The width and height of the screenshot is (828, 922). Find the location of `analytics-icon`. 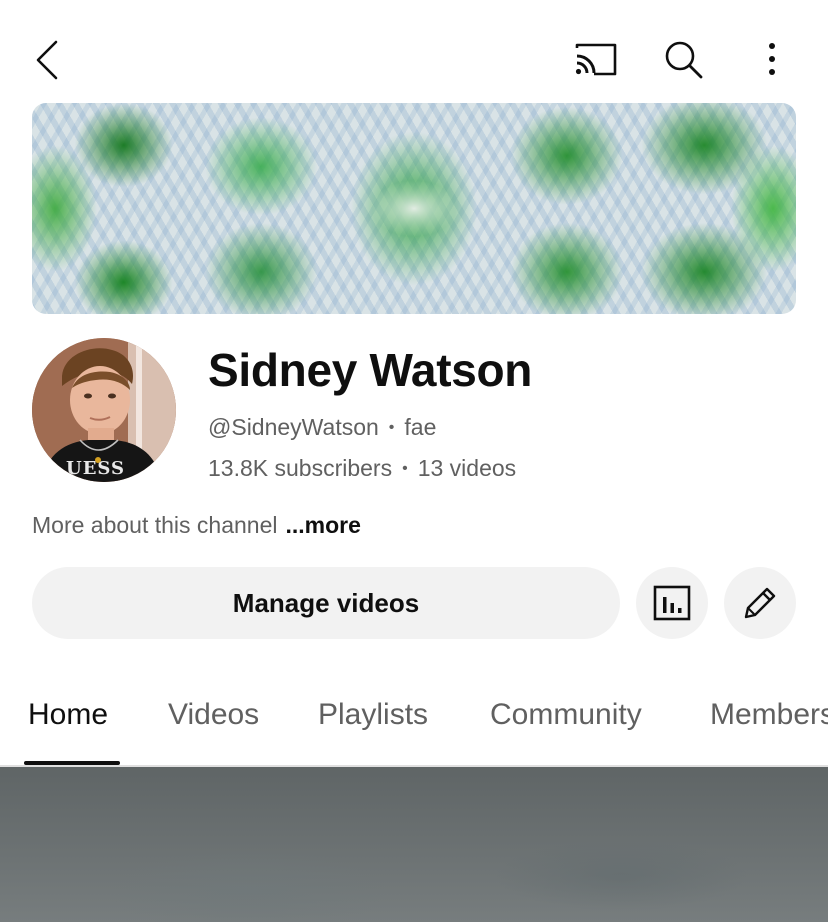

analytics-icon is located at coordinates (672, 603).